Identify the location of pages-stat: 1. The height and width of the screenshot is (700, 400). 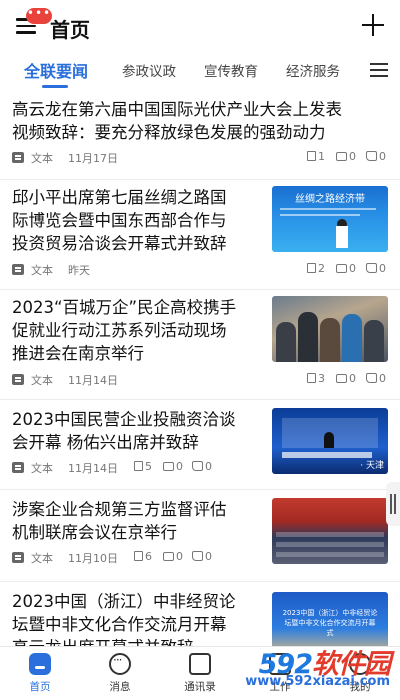
(316, 156).